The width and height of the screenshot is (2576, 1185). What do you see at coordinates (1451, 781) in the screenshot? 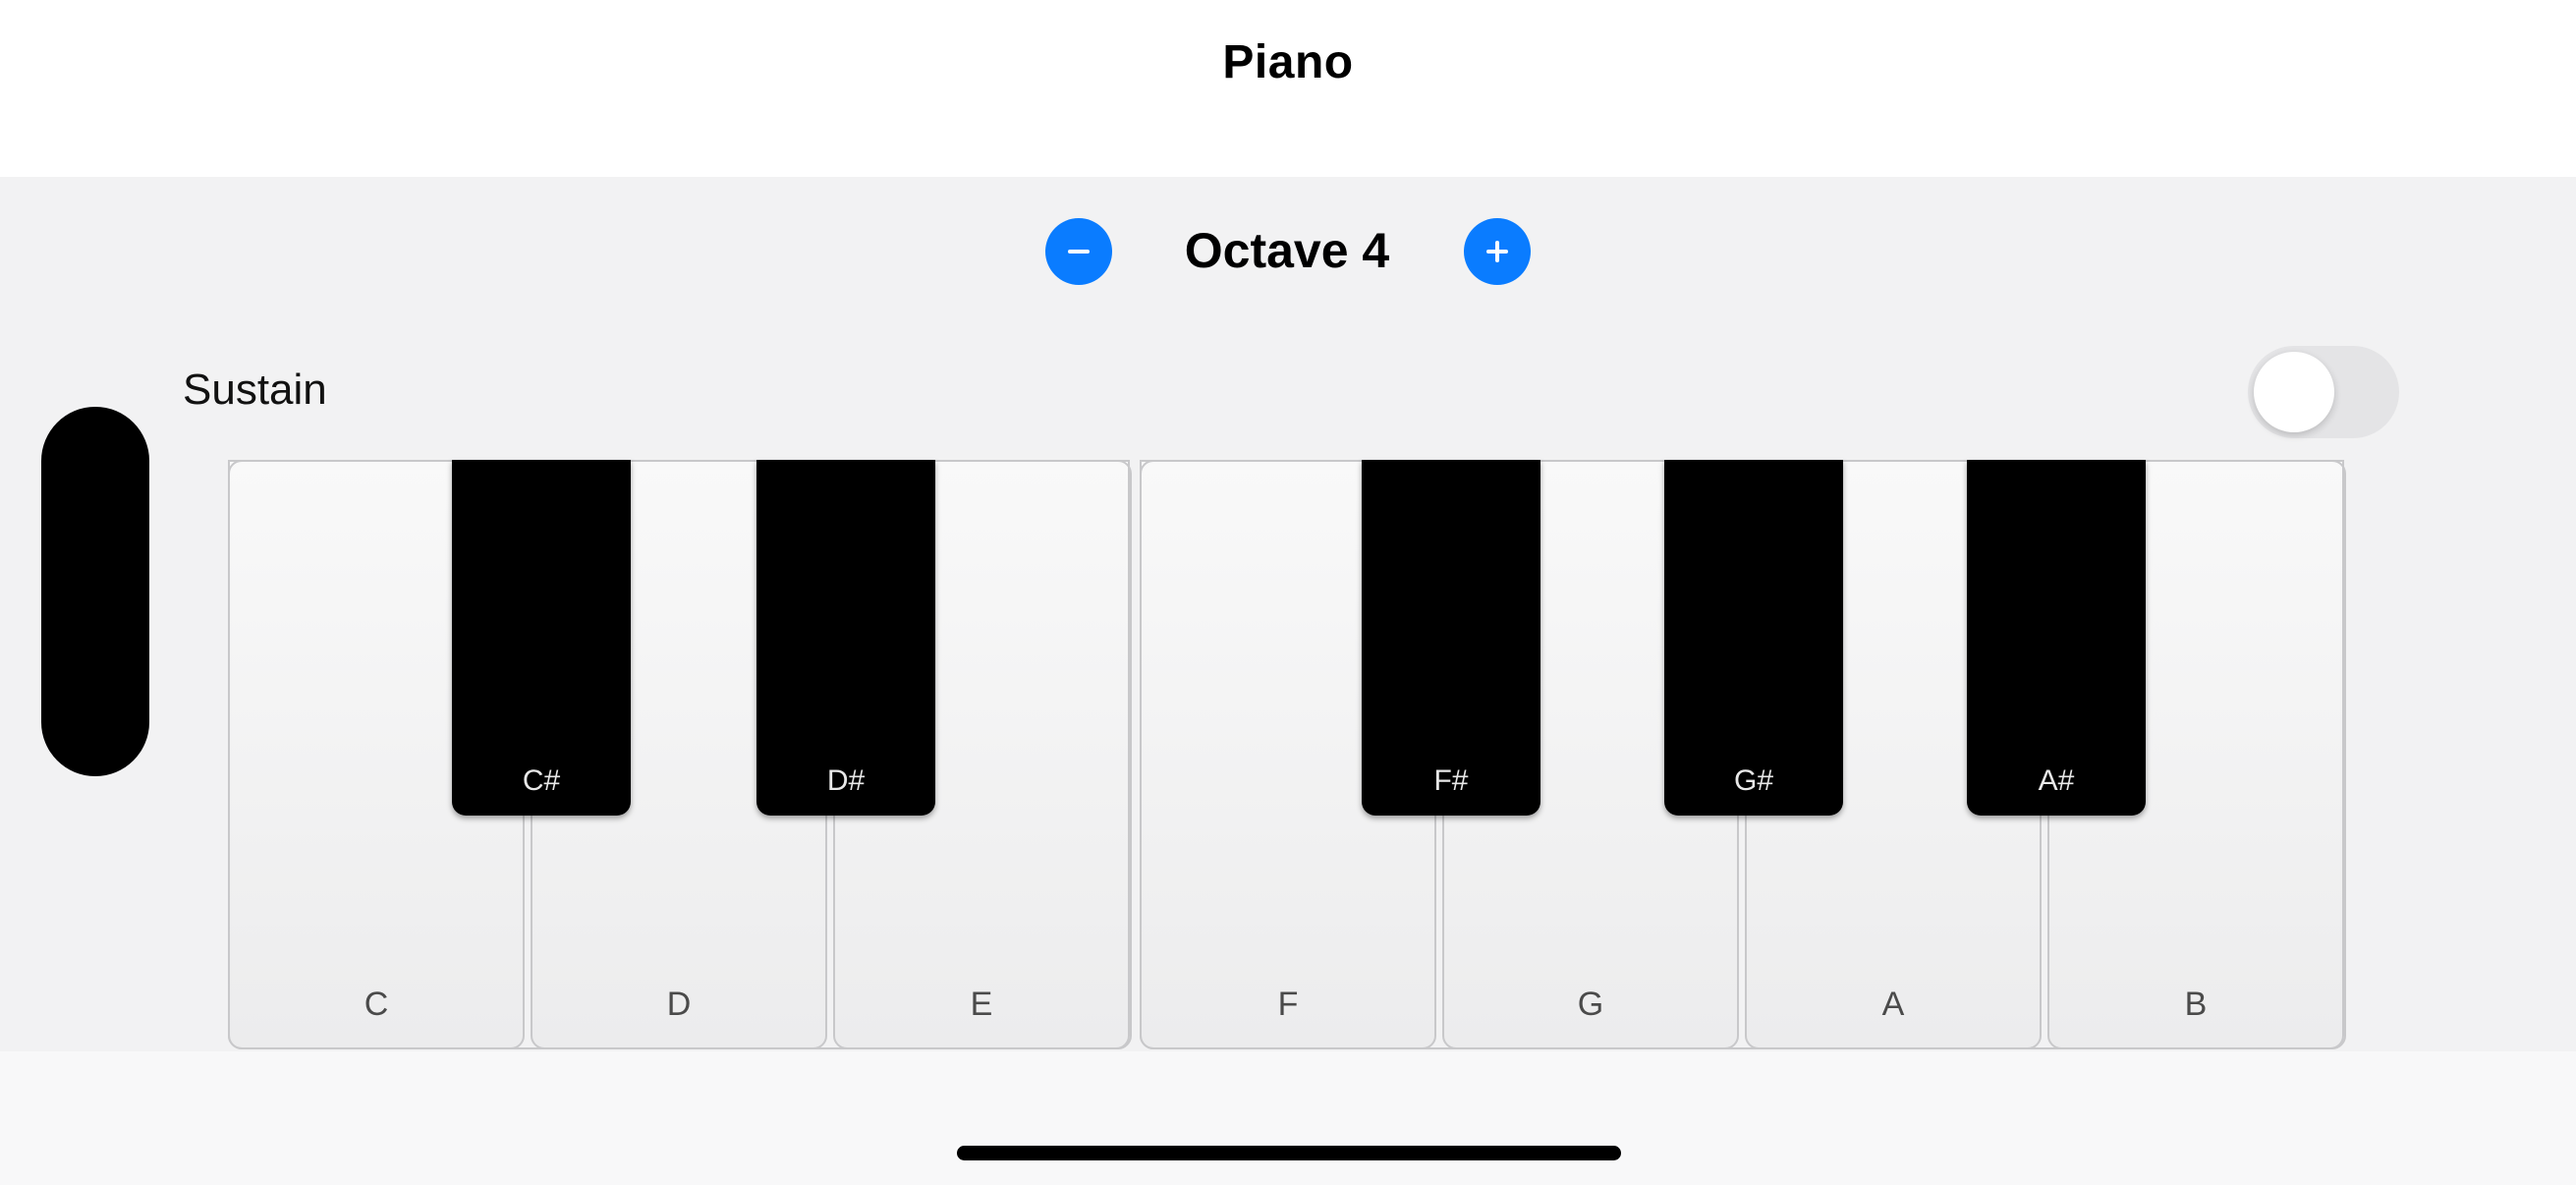
I see `key-label: F#` at bounding box center [1451, 781].